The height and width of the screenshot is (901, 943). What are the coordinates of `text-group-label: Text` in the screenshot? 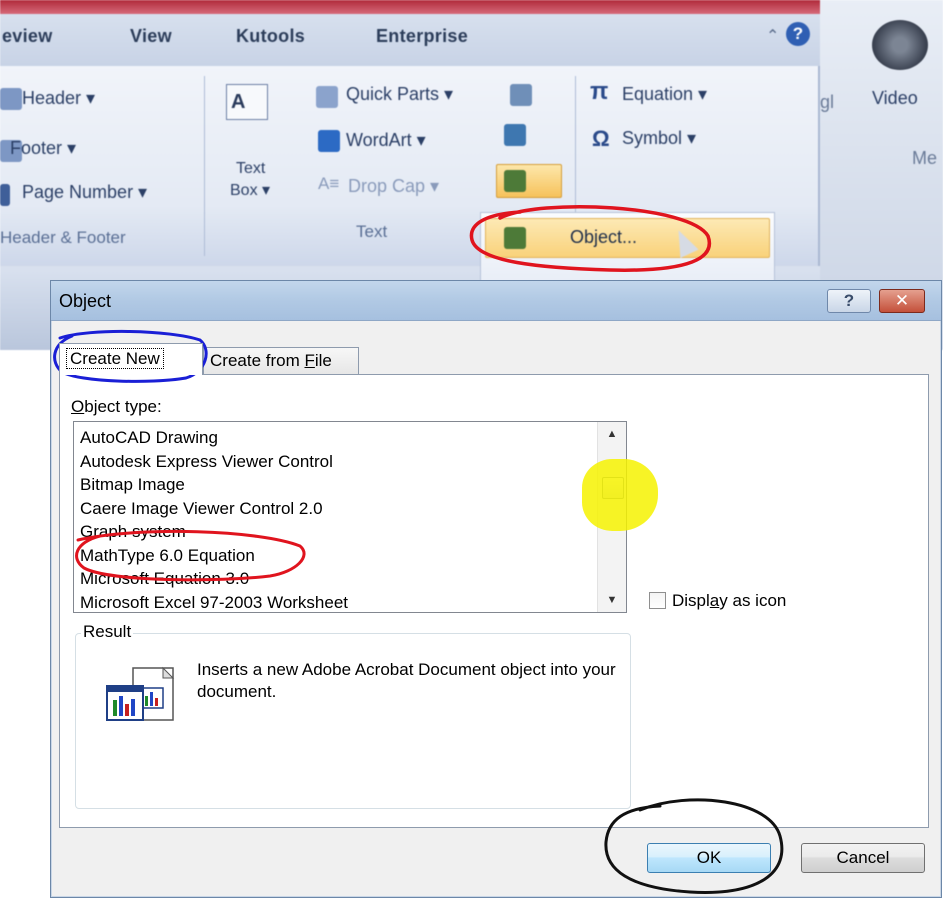 It's located at (372, 231).